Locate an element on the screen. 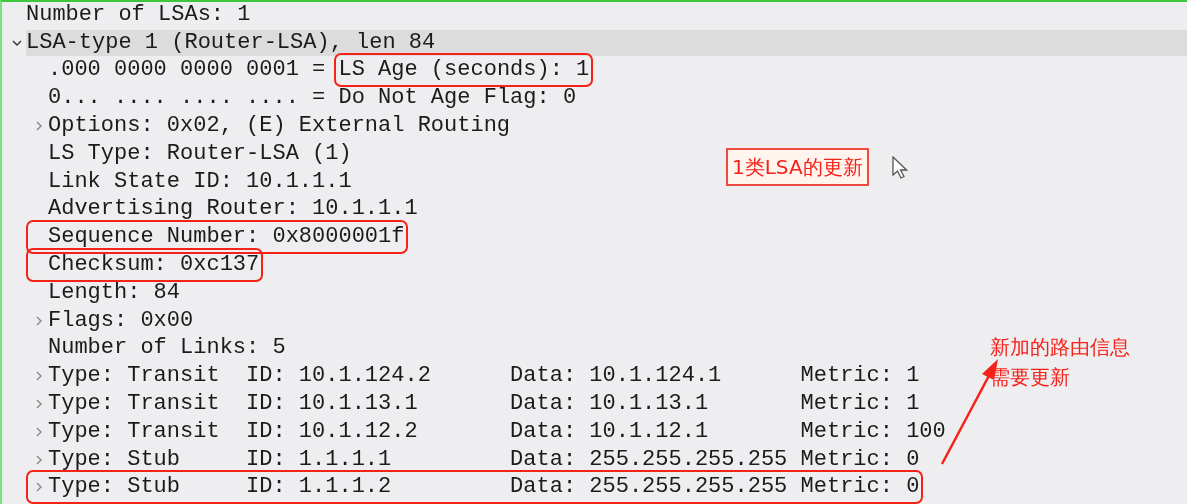  tree-item: Checksum: 0xc137 is located at coordinates (154, 265).